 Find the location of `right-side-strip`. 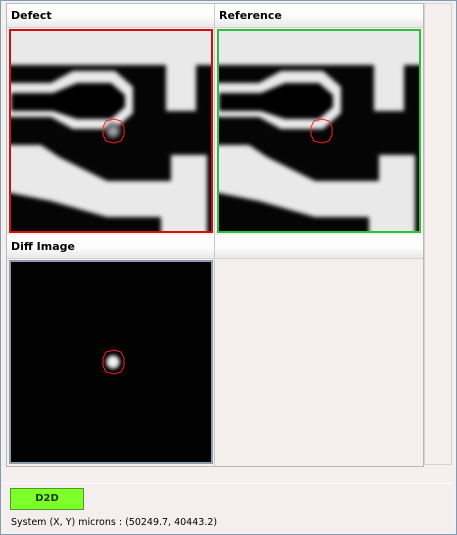

right-side-strip is located at coordinates (438, 234).